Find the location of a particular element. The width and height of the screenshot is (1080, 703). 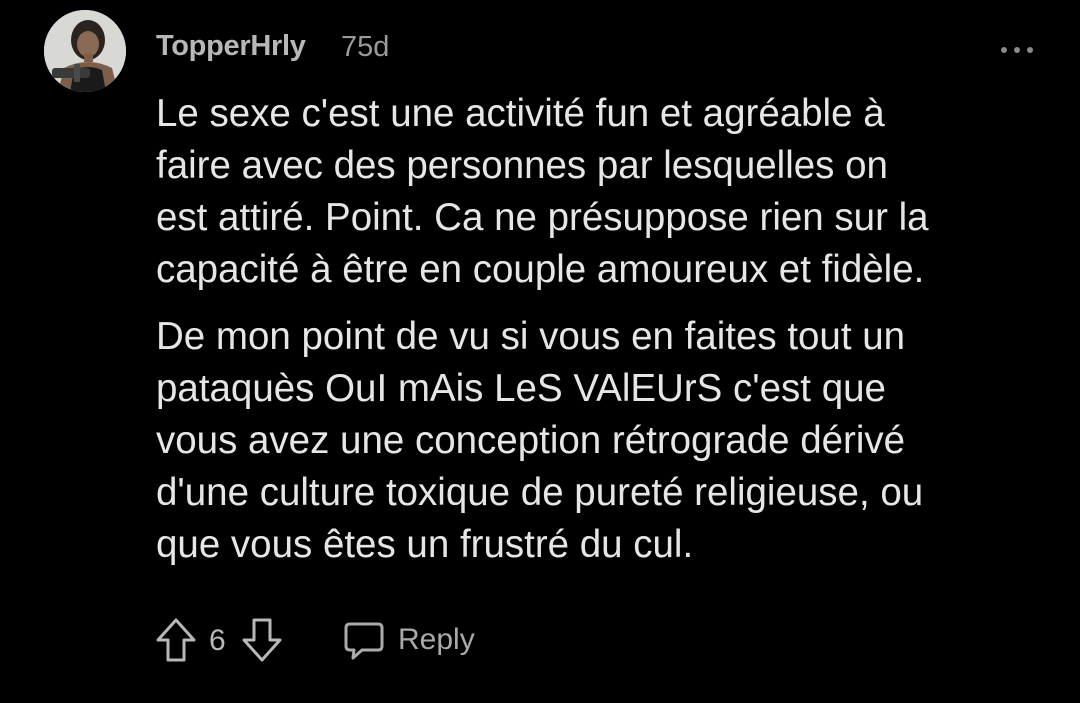

more-options-icon is located at coordinates (1017, 50).